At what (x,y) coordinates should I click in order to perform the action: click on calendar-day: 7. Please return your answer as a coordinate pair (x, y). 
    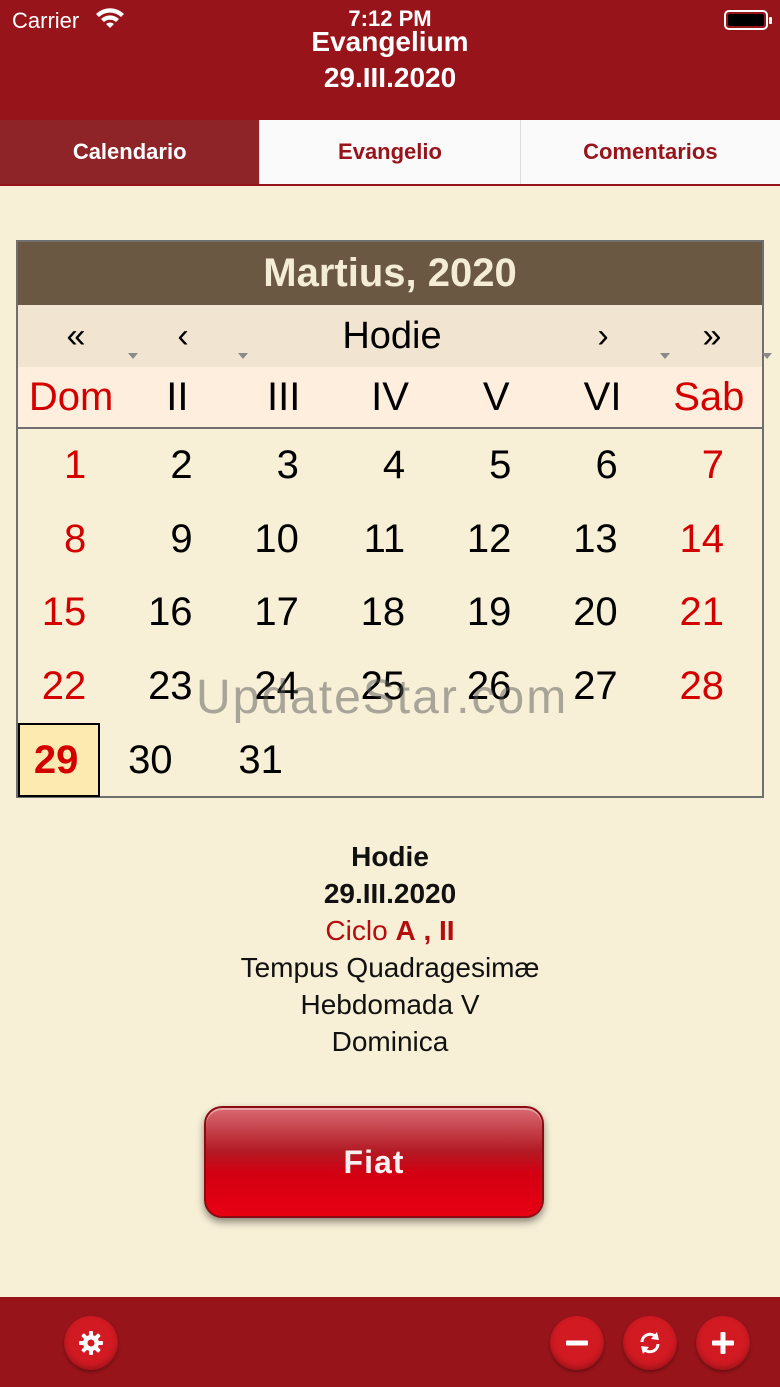
    Looking at the image, I should click on (709, 466).